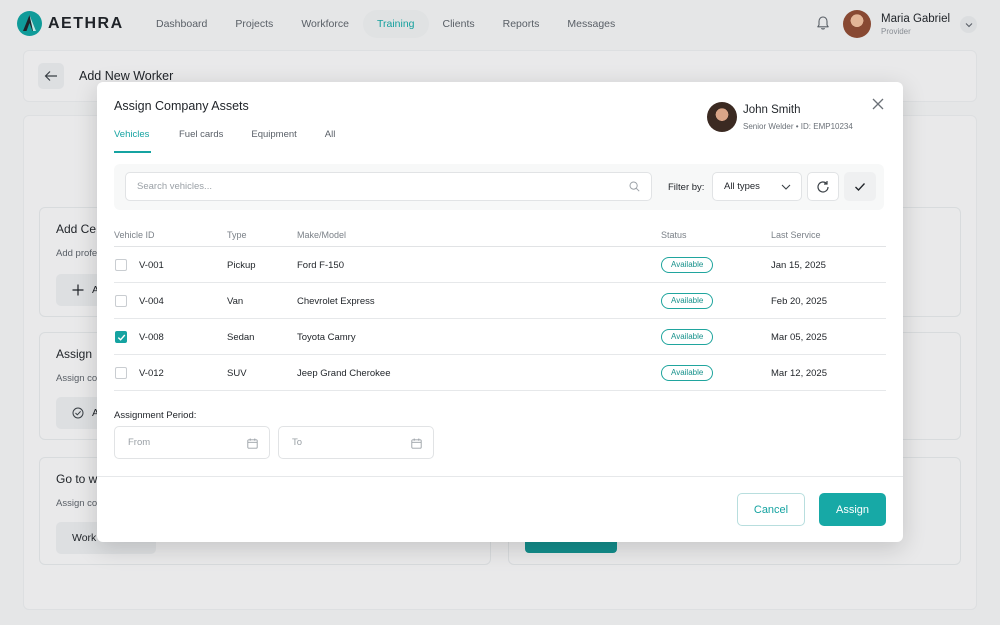 This screenshot has width=1000, height=625. I want to click on cancel-button: Cancel, so click(771, 509).